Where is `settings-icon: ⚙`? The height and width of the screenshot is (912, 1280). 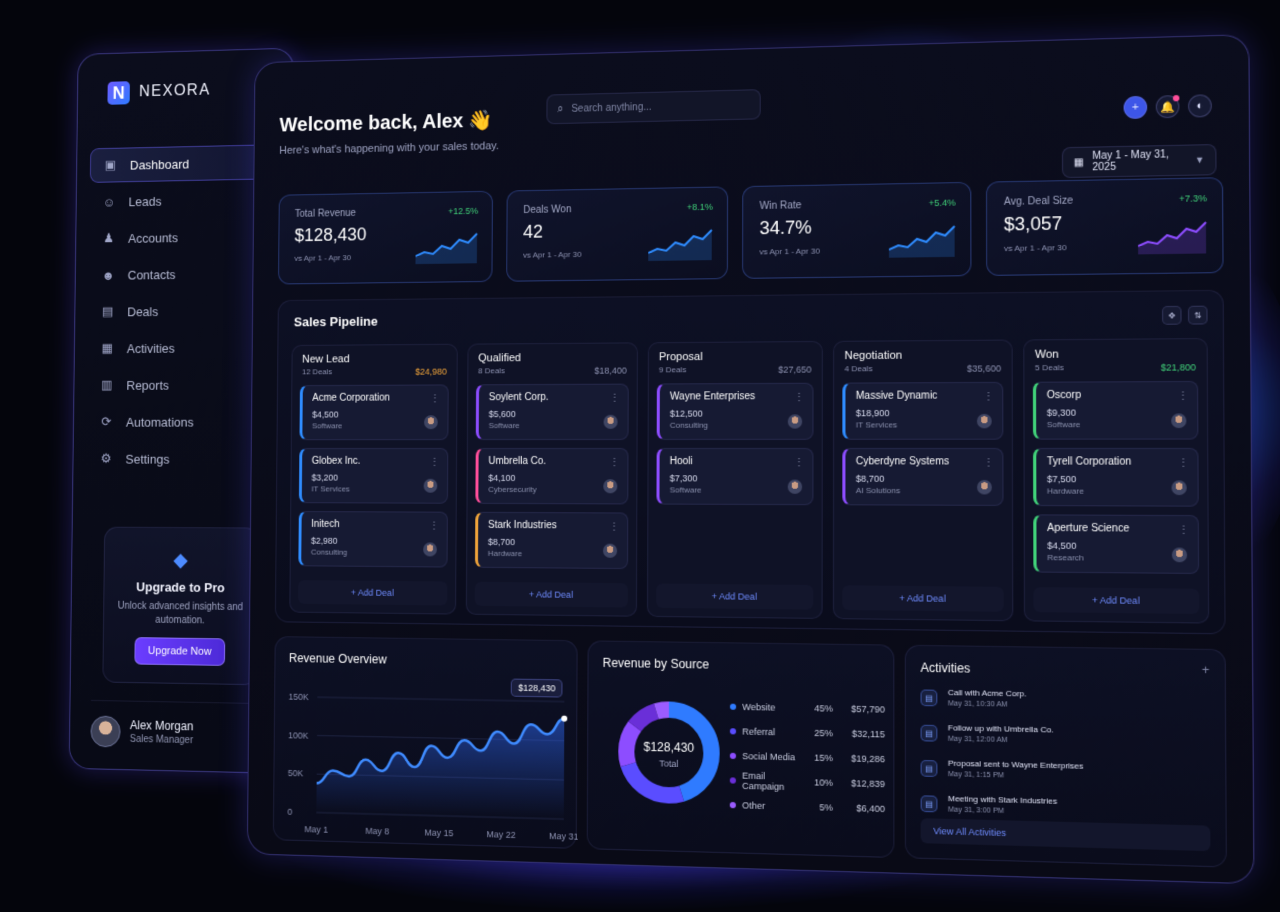
settings-icon: ⚙ is located at coordinates (106, 458).